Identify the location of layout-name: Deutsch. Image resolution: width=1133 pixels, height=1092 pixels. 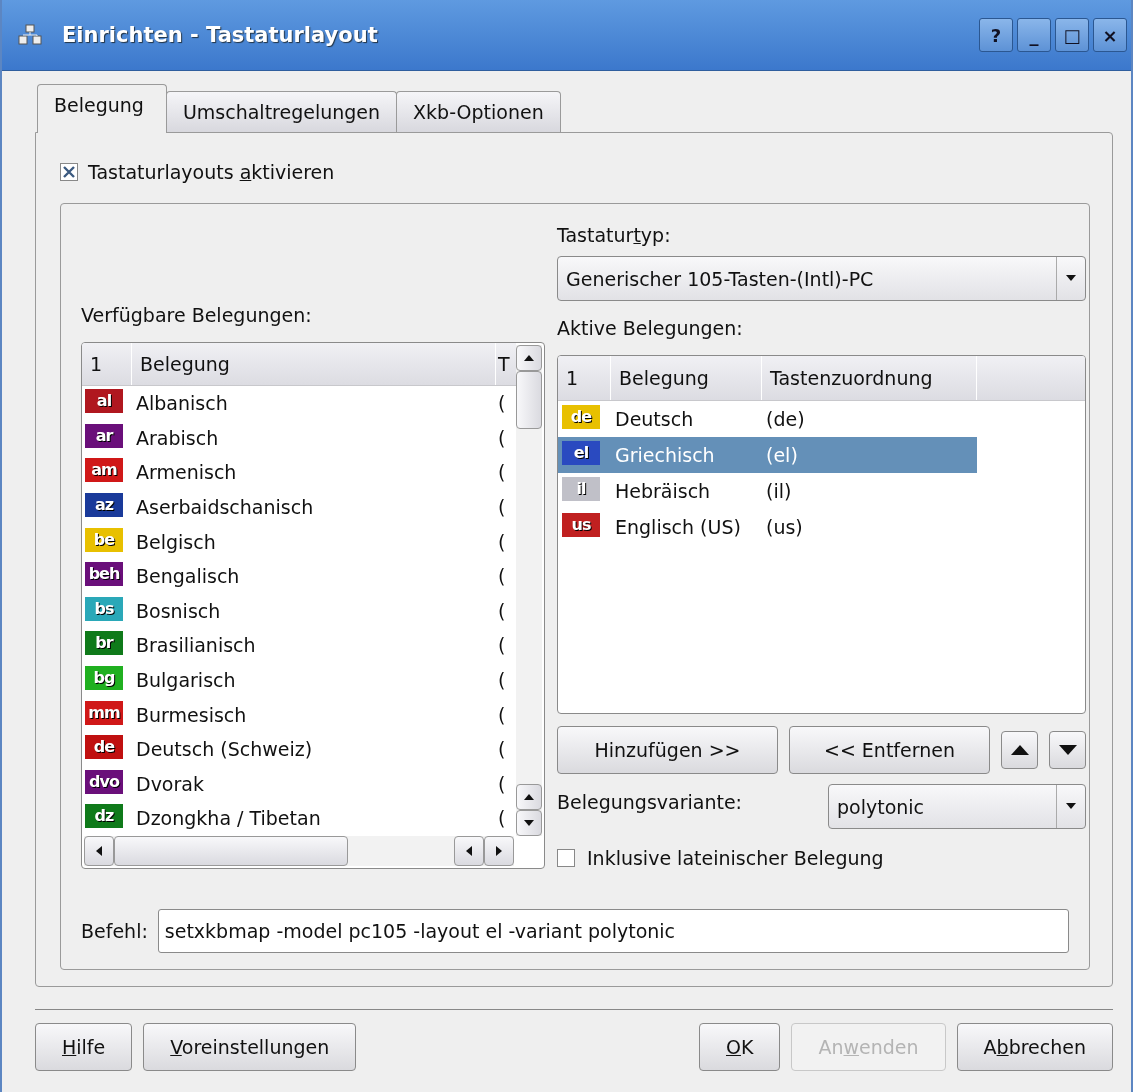
(654, 419).